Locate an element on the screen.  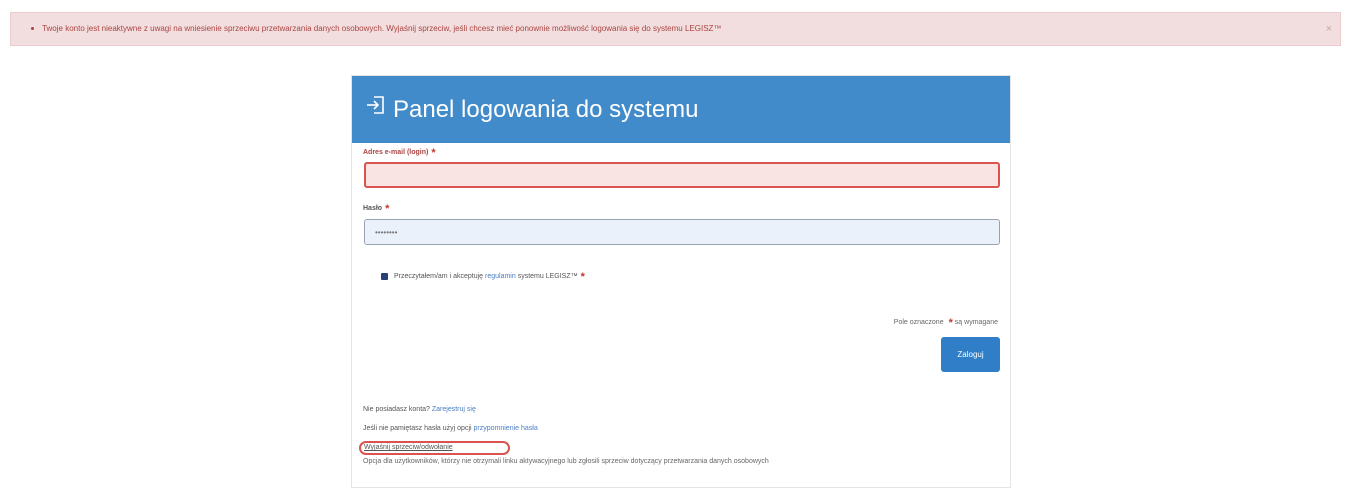
terms-link: regulamin is located at coordinates (500, 276).